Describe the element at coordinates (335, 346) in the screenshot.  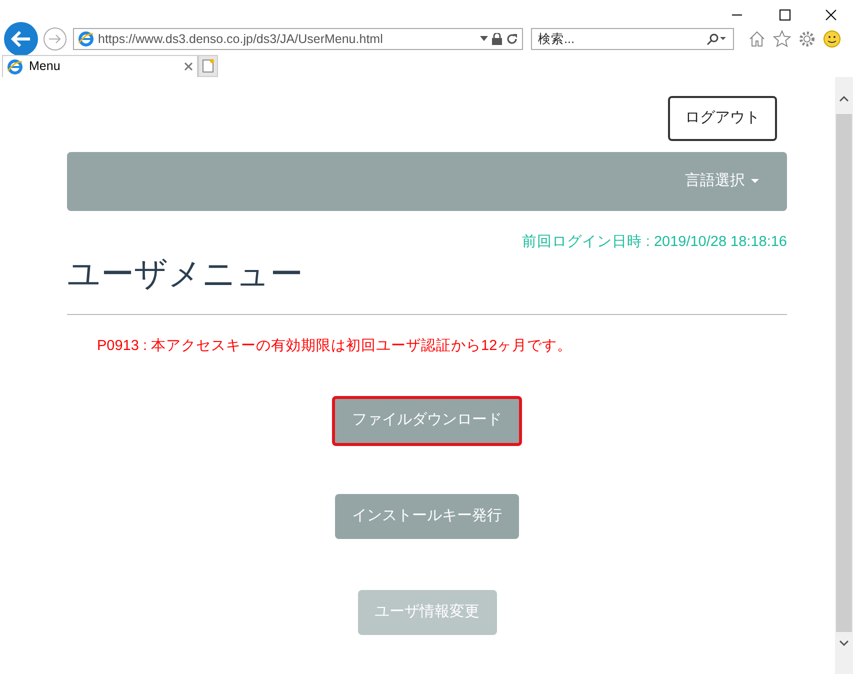
I see `notice-message: P0913 : 本アクセスキーの有効期限は初回ユーザ認証から12ヶ月です。` at that location.